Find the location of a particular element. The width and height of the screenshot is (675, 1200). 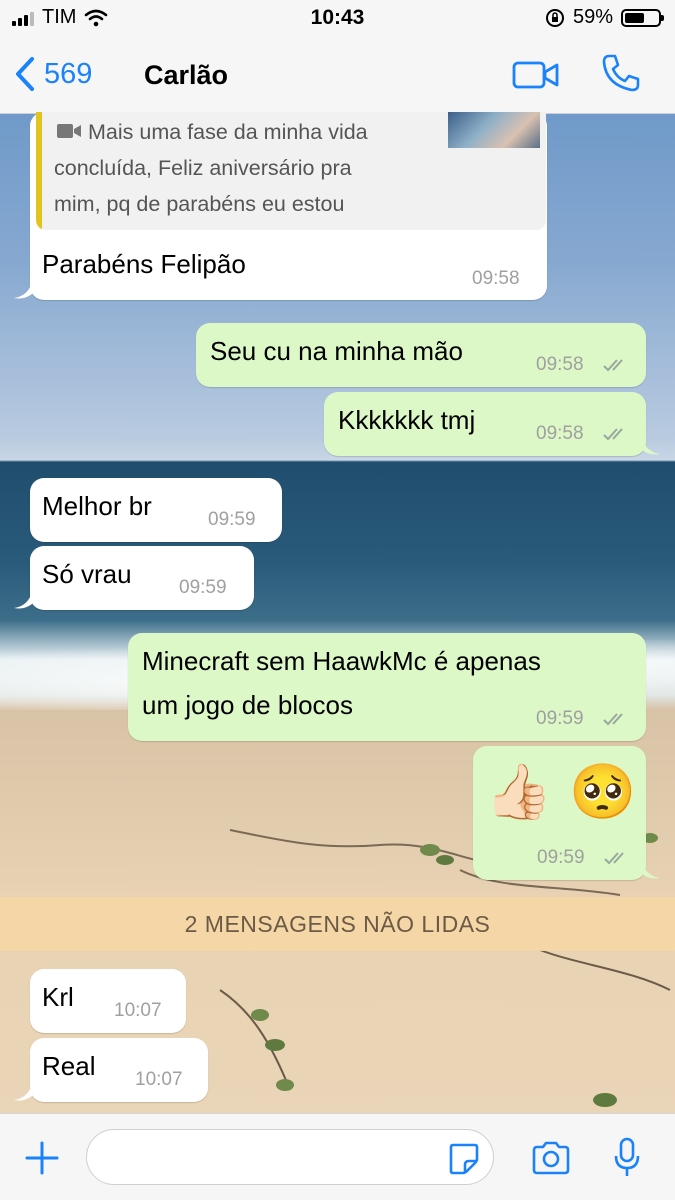

quote-accent-bar is located at coordinates (39, 171).